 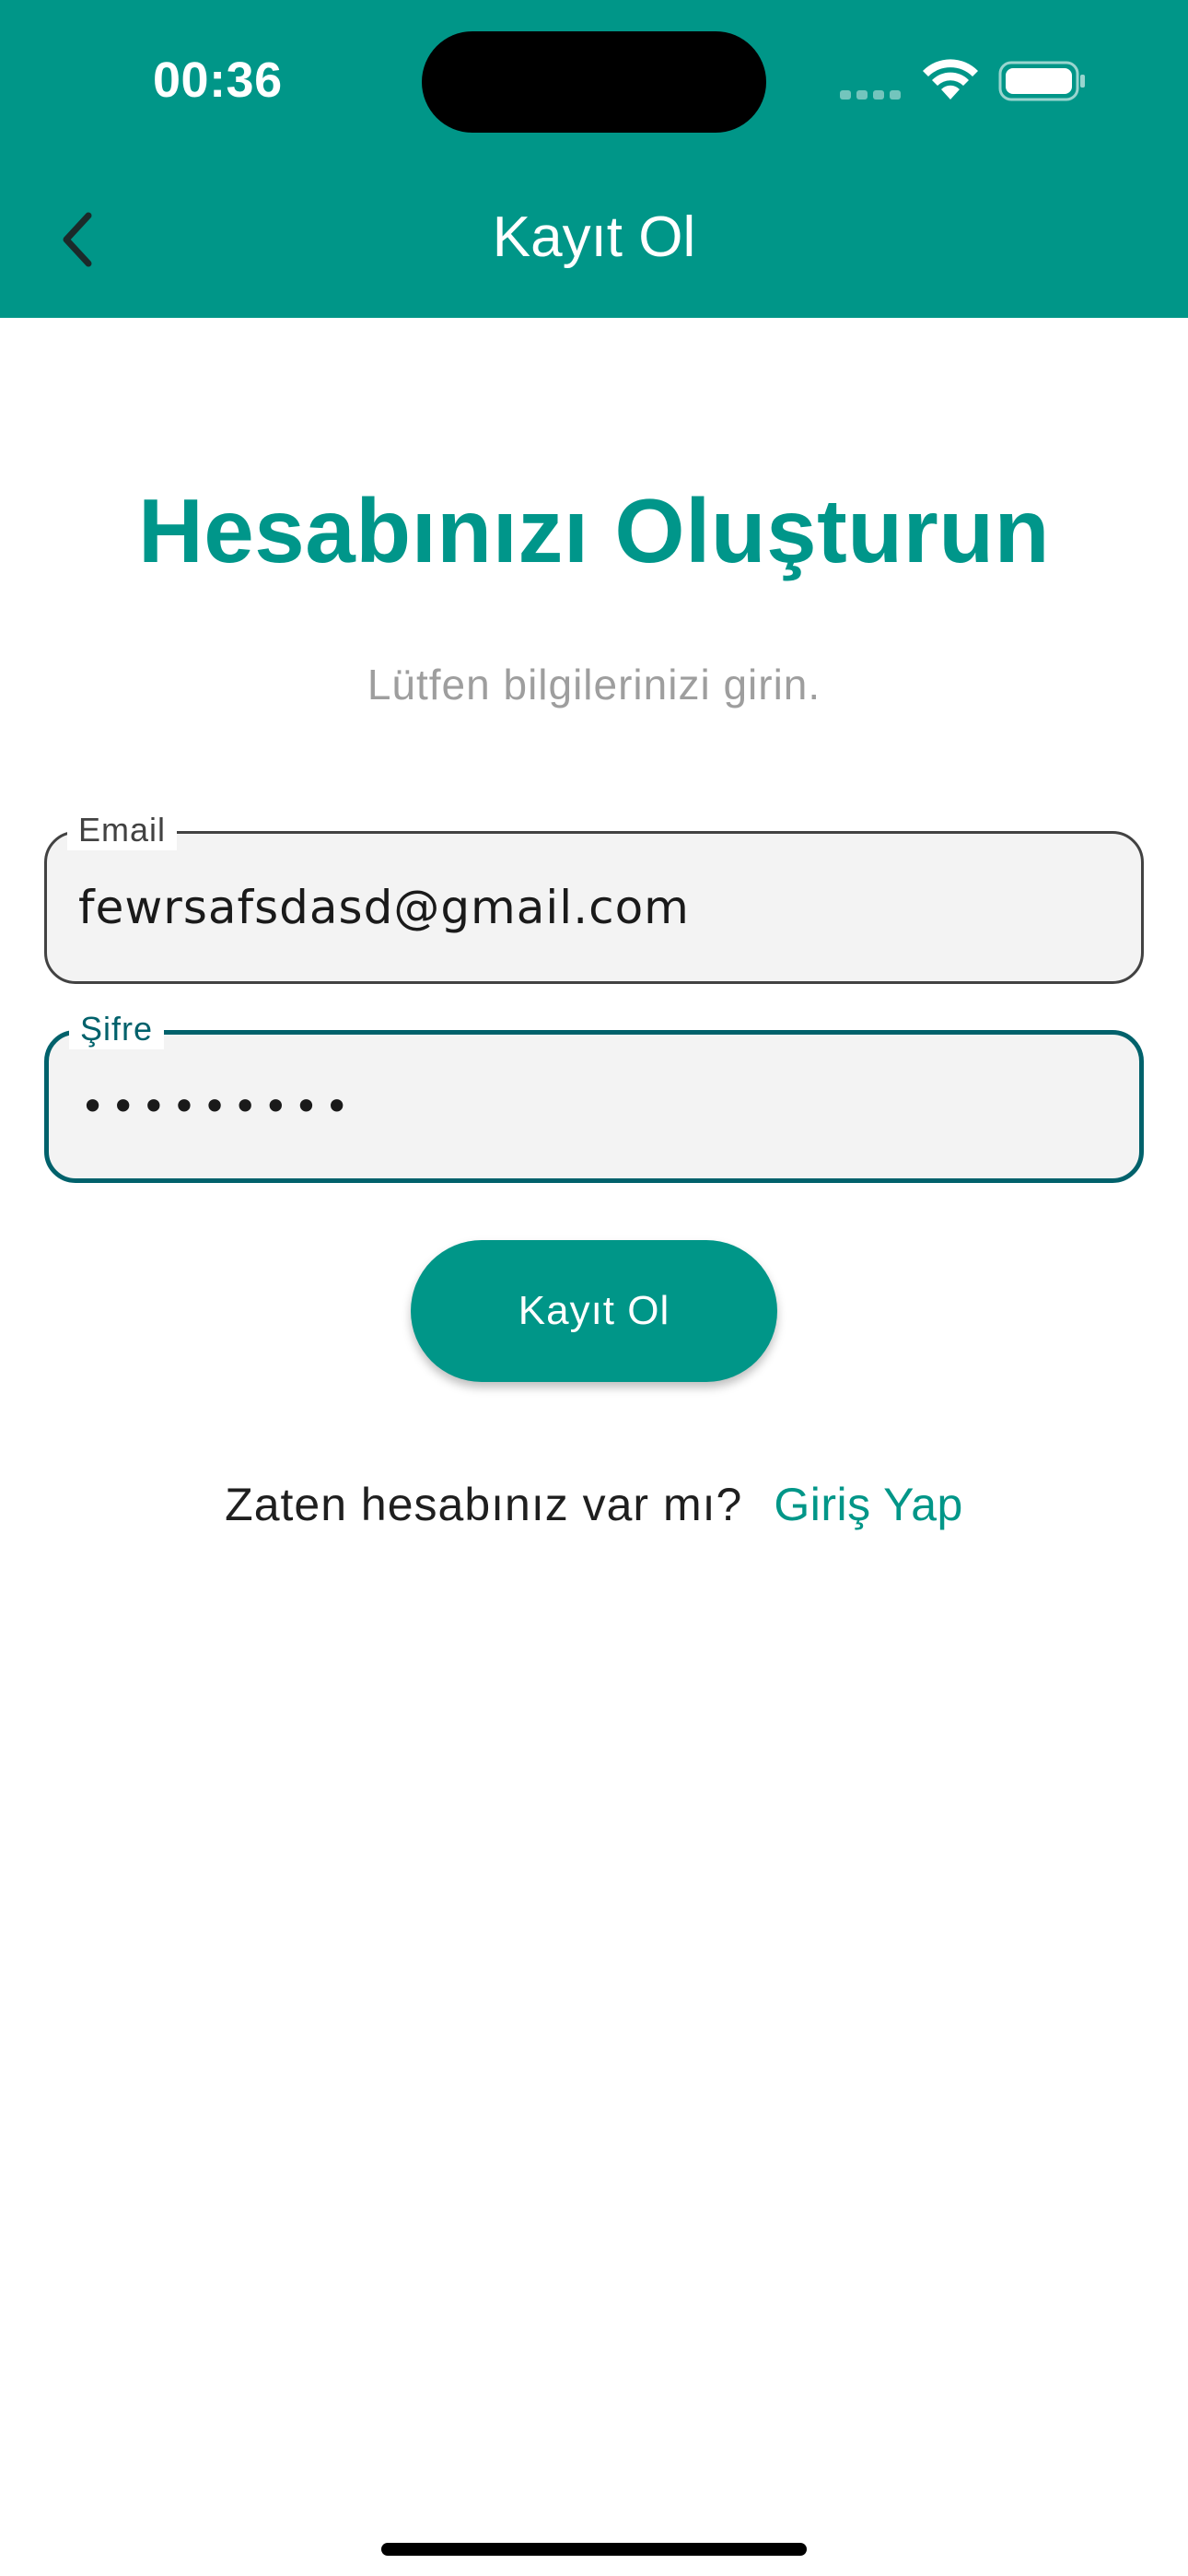 What do you see at coordinates (484, 1504) in the screenshot?
I see `login-prompt-text: Zaten hesabınız var mı?` at bounding box center [484, 1504].